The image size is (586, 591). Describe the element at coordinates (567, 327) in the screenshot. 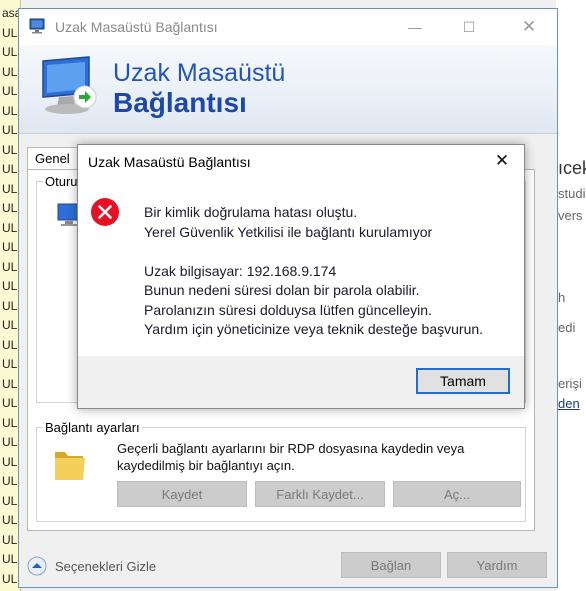

I see `bg-fragment: edi` at that location.